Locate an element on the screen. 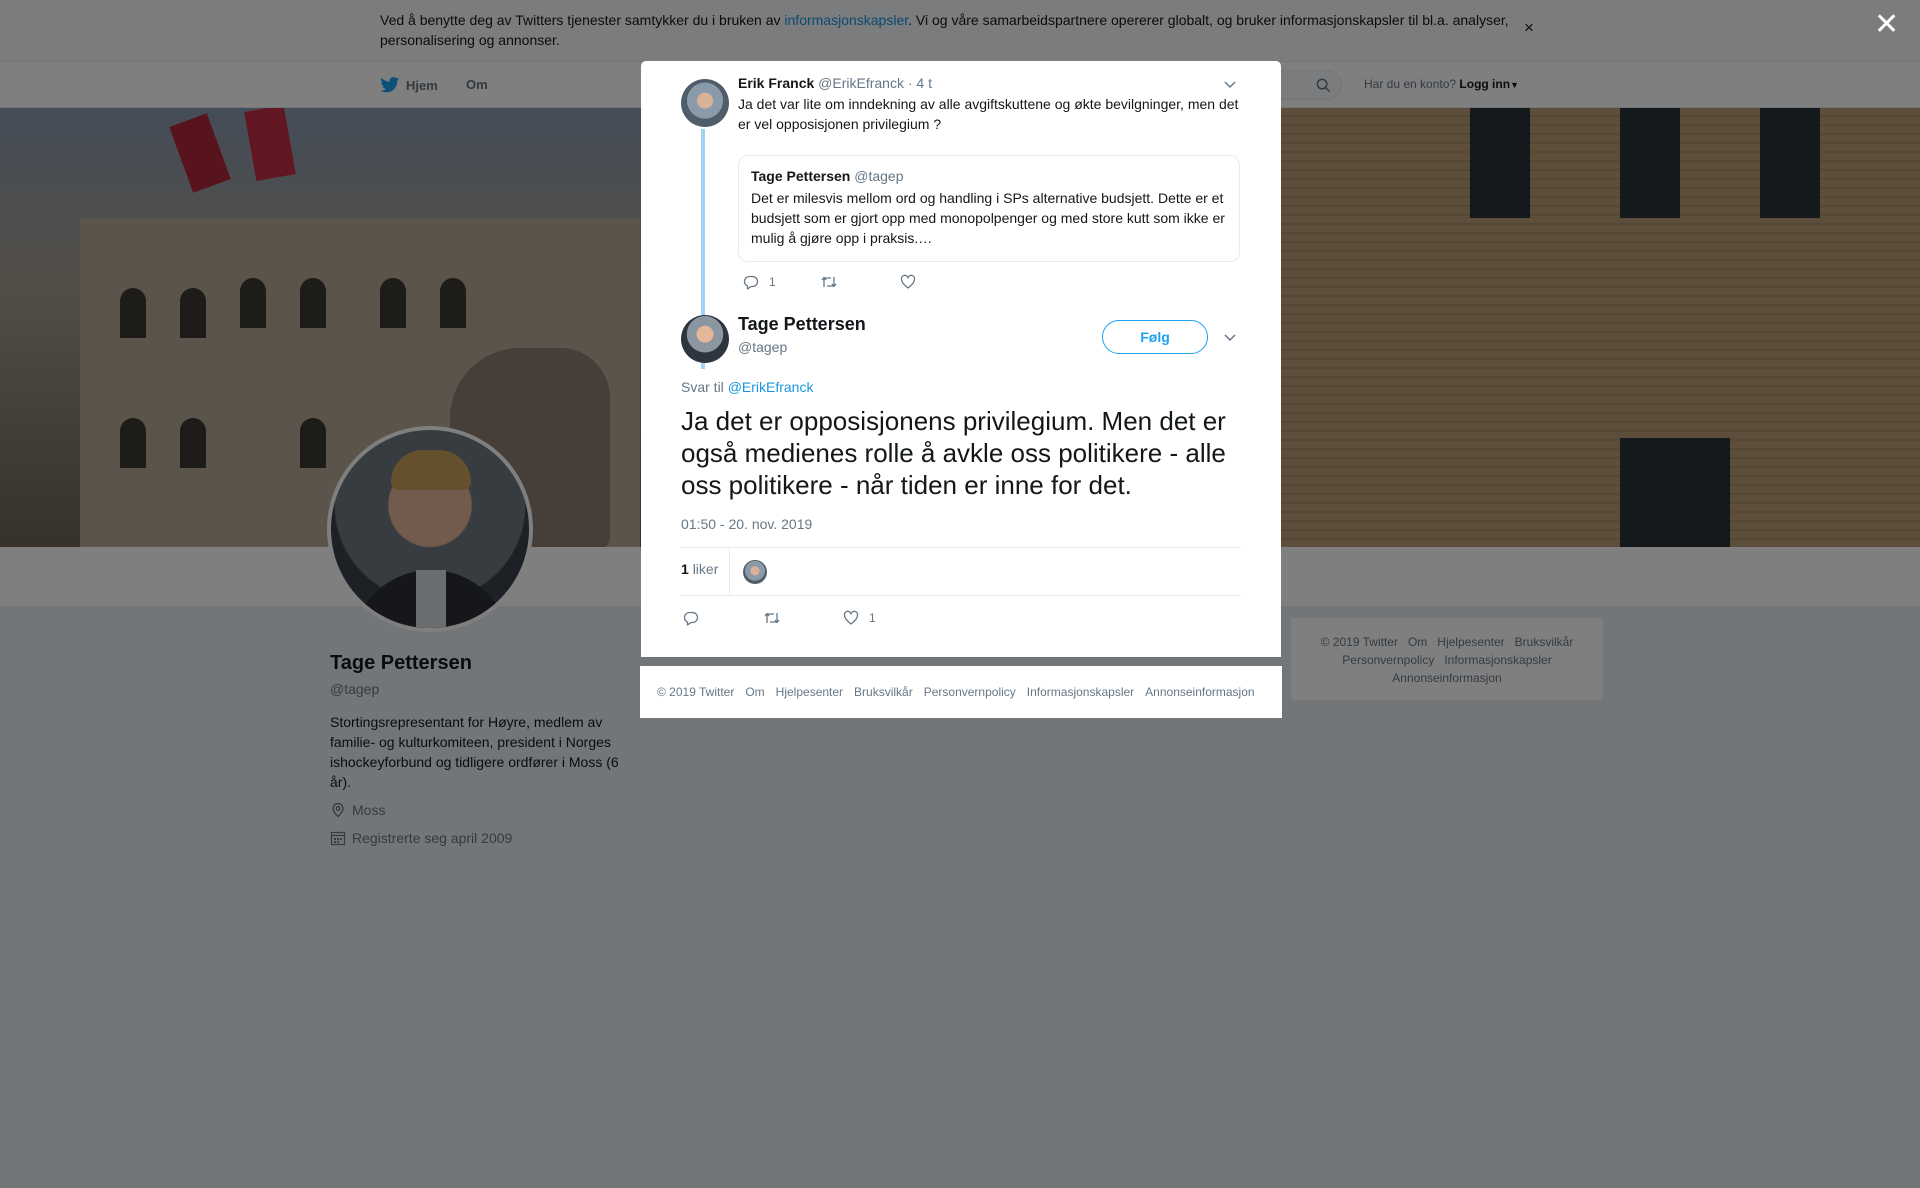 This screenshot has width=1920, height=1188. parent-tweet-time: · 4 t is located at coordinates (920, 83).